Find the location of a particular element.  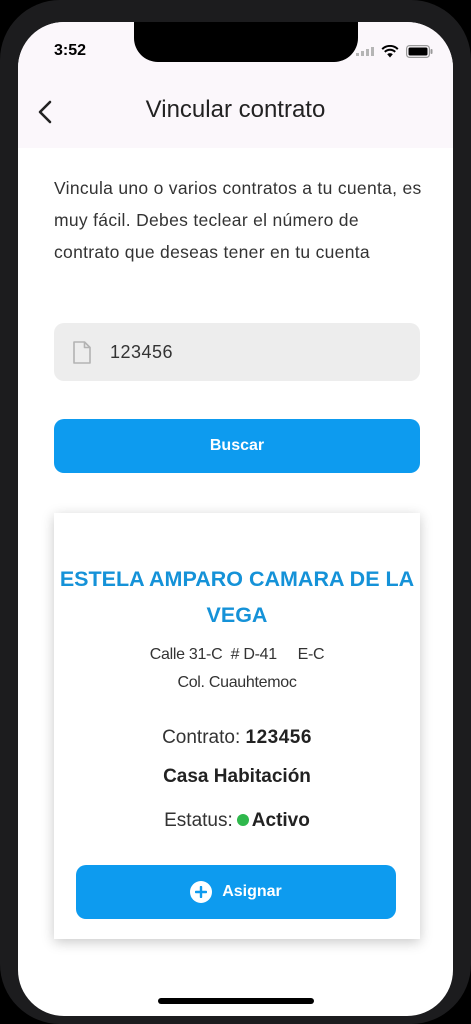

assign-button-label: Asignar is located at coordinates (252, 891).